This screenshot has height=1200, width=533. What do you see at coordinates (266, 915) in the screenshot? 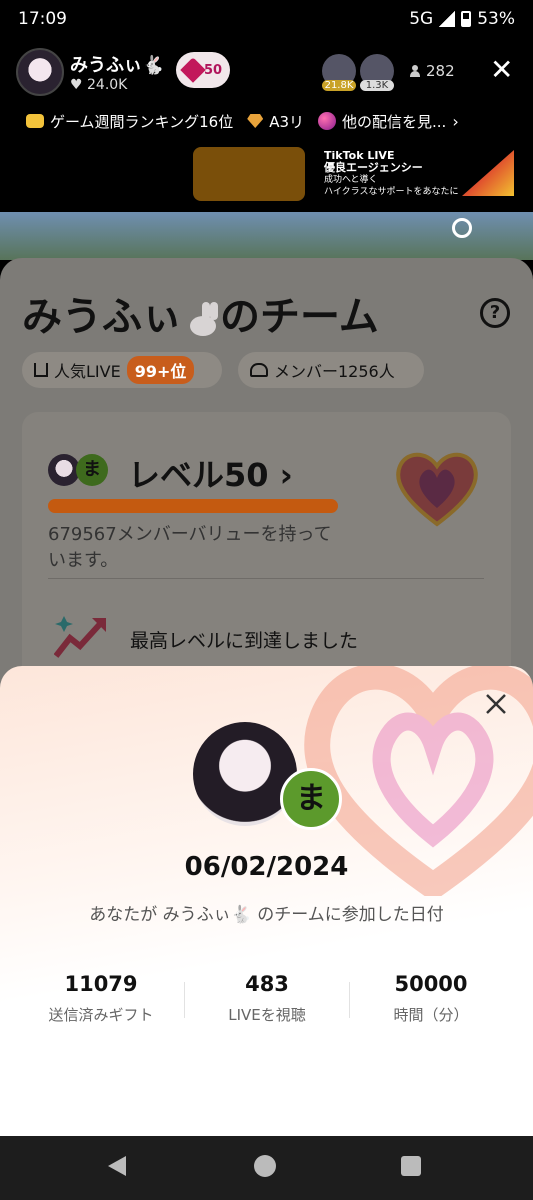
I see `join-caption: あなたが みうふぃ🐇 のチームに参加した日付` at bounding box center [266, 915].